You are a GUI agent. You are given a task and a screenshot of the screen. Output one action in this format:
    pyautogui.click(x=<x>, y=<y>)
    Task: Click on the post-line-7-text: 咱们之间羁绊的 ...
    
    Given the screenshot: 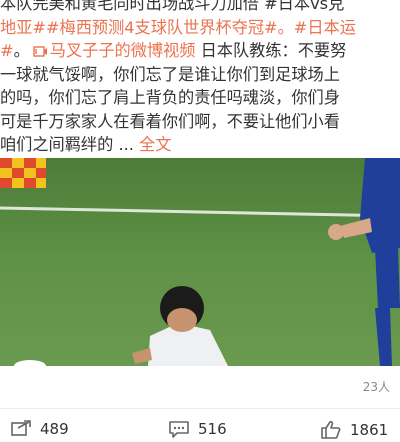 What is the action you would take?
    pyautogui.click(x=70, y=144)
    